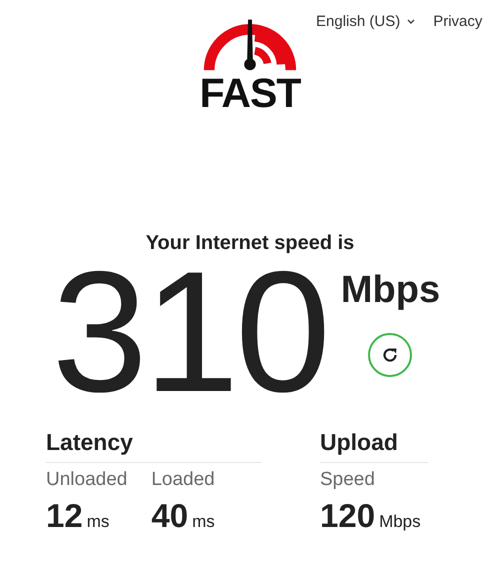 The height and width of the screenshot is (575, 500). I want to click on metric-label: Loaded, so click(183, 480).